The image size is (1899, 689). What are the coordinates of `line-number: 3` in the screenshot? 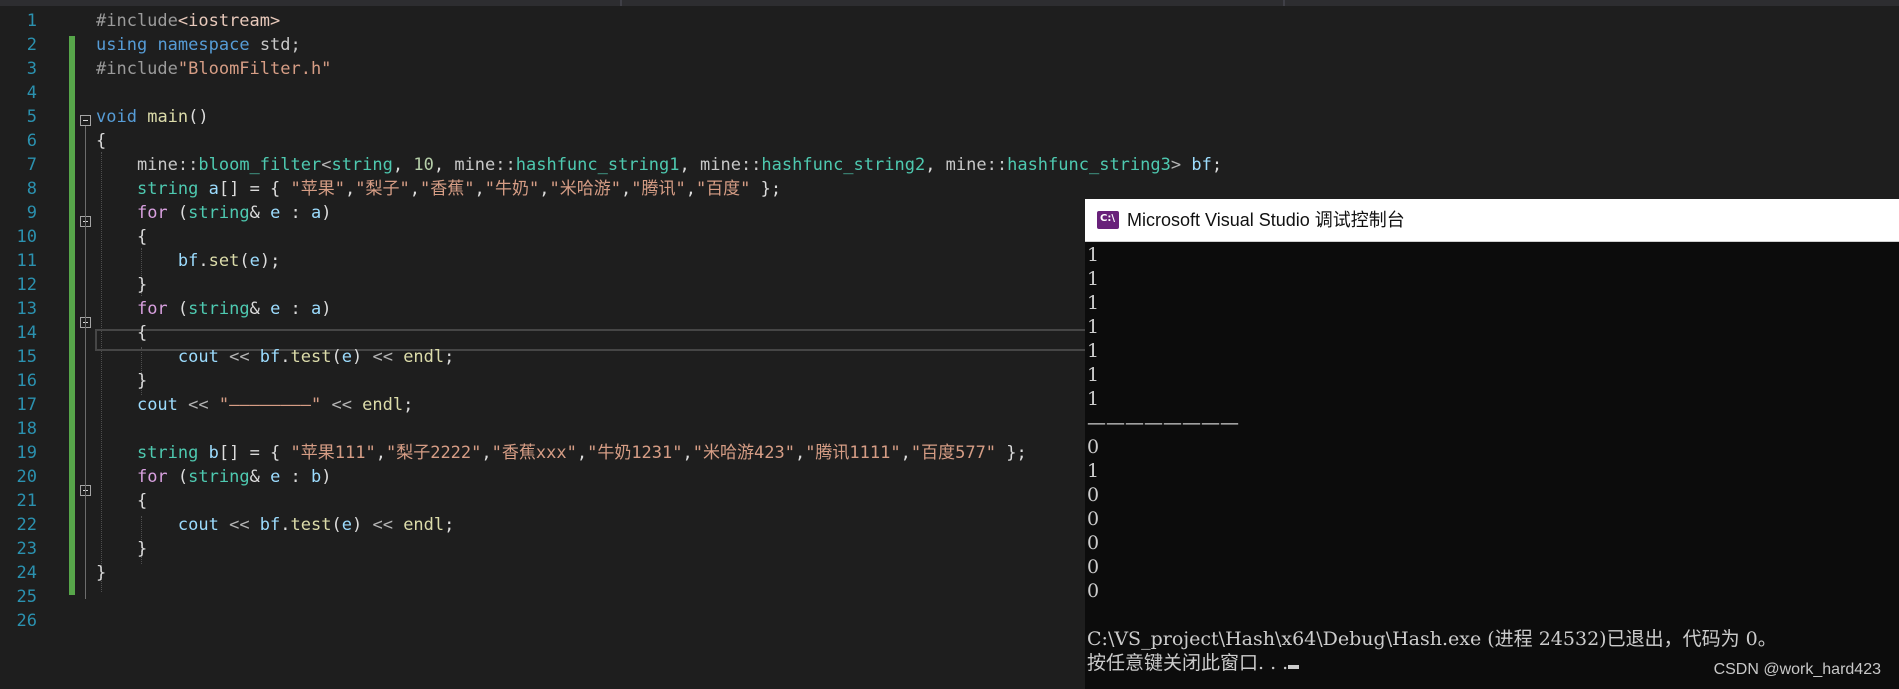 It's located at (31, 69).